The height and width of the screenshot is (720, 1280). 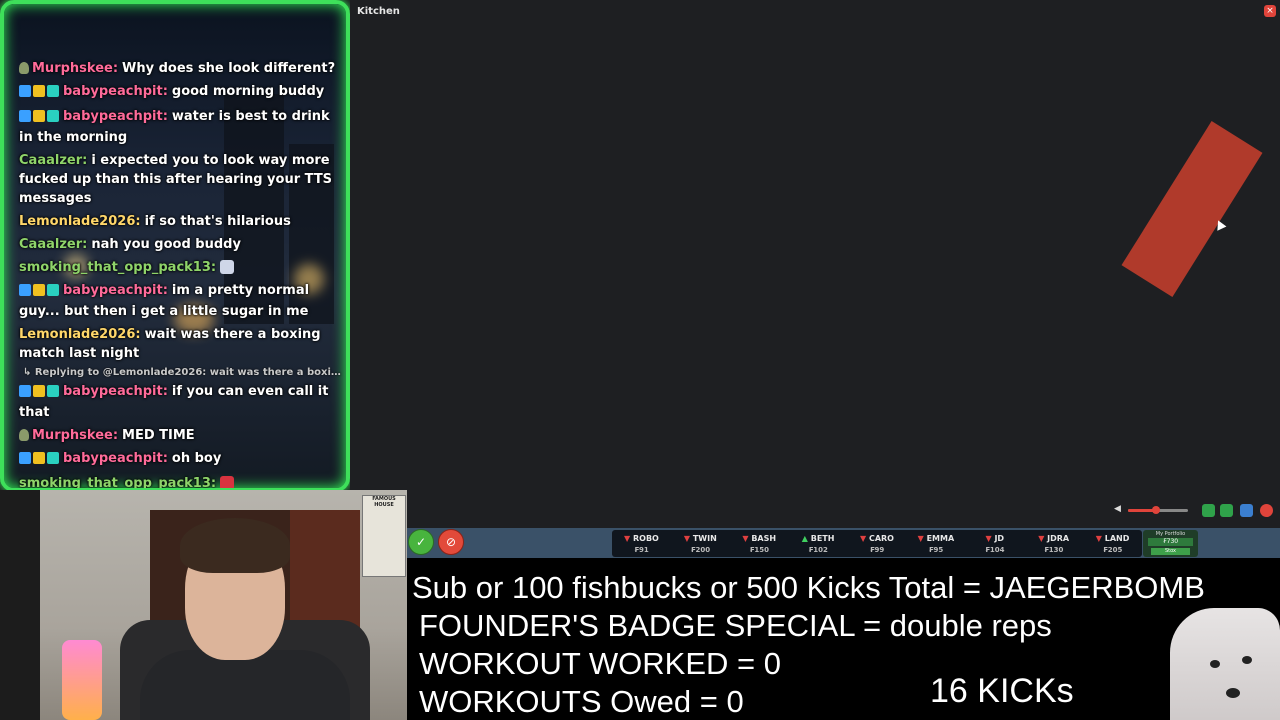 I want to click on person-hair, so click(x=235, y=545).